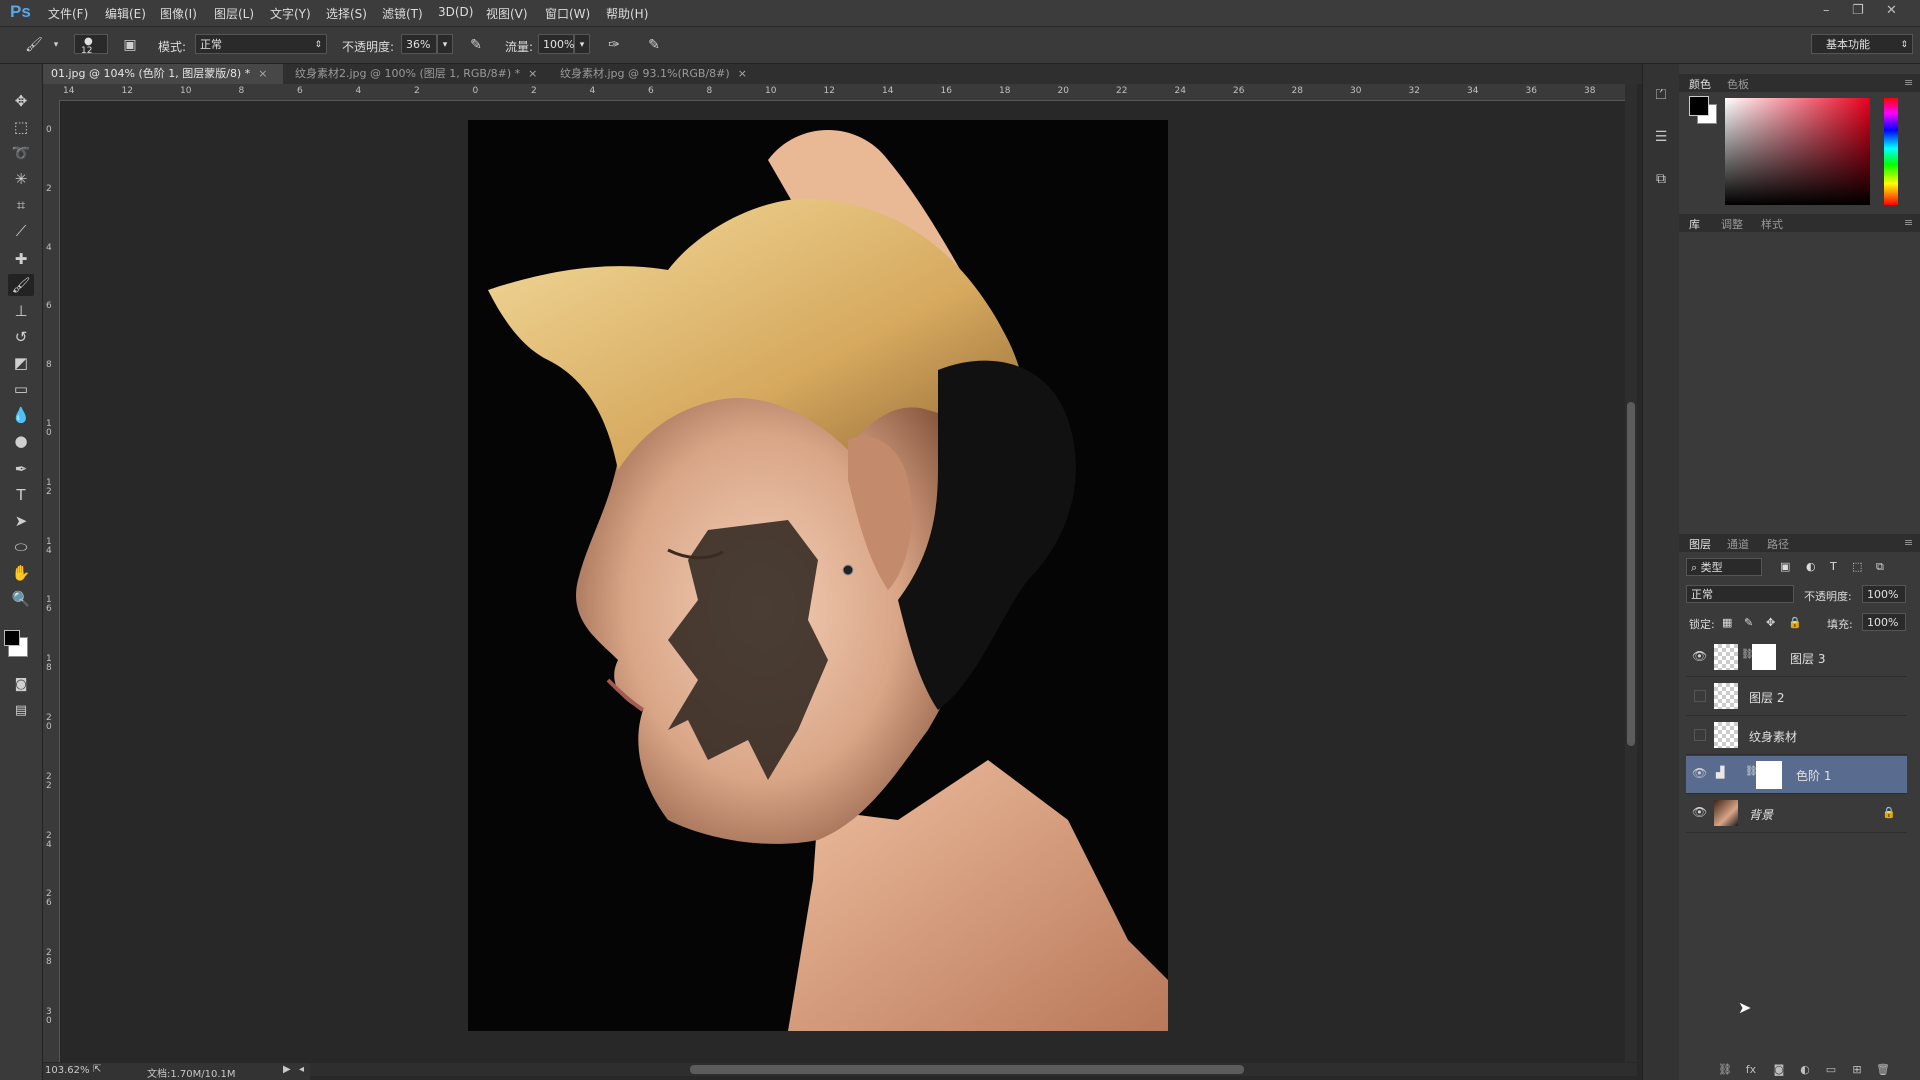 Image resolution: width=1920 pixels, height=1080 pixels. Describe the element at coordinates (1661, 137) in the screenshot. I see `properties-panel-icon: ☰` at that location.